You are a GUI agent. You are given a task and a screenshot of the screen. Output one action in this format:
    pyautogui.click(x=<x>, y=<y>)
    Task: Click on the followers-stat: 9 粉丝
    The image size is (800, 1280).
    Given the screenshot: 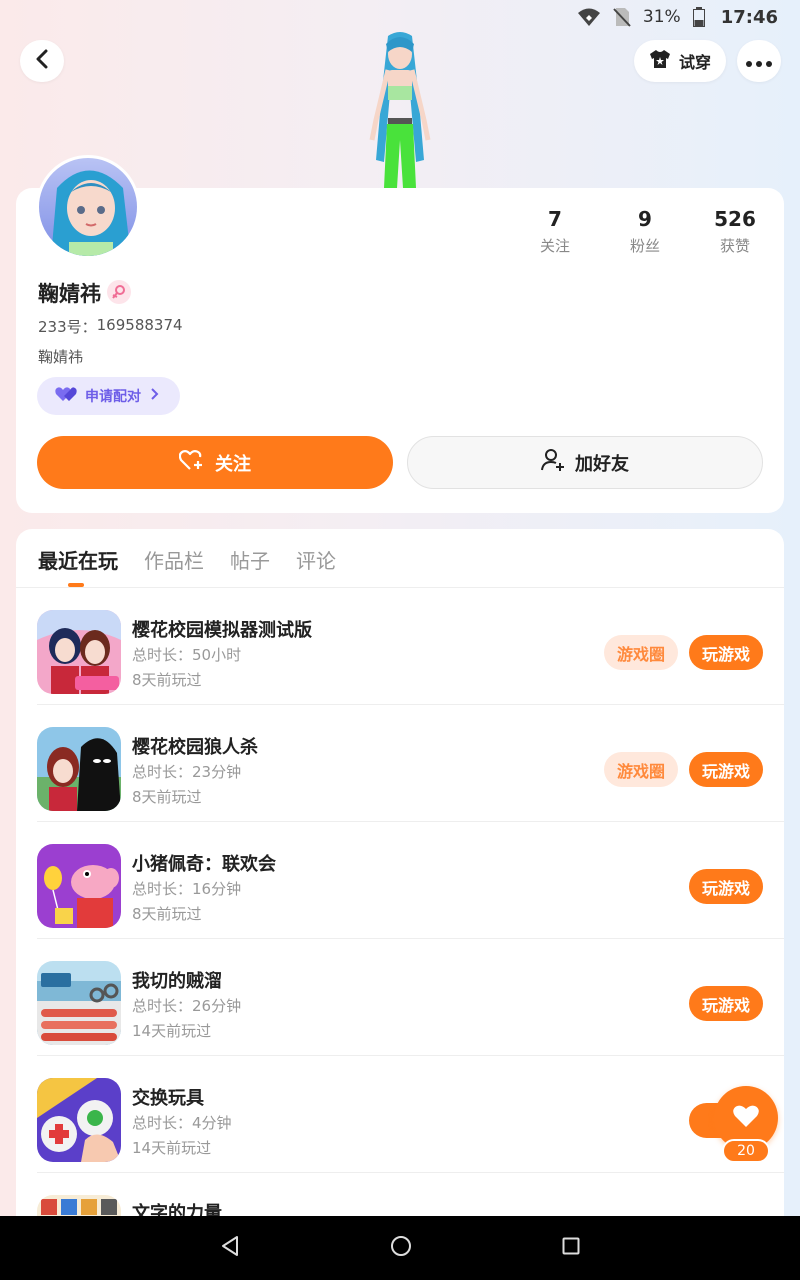 What is the action you would take?
    pyautogui.click(x=645, y=230)
    